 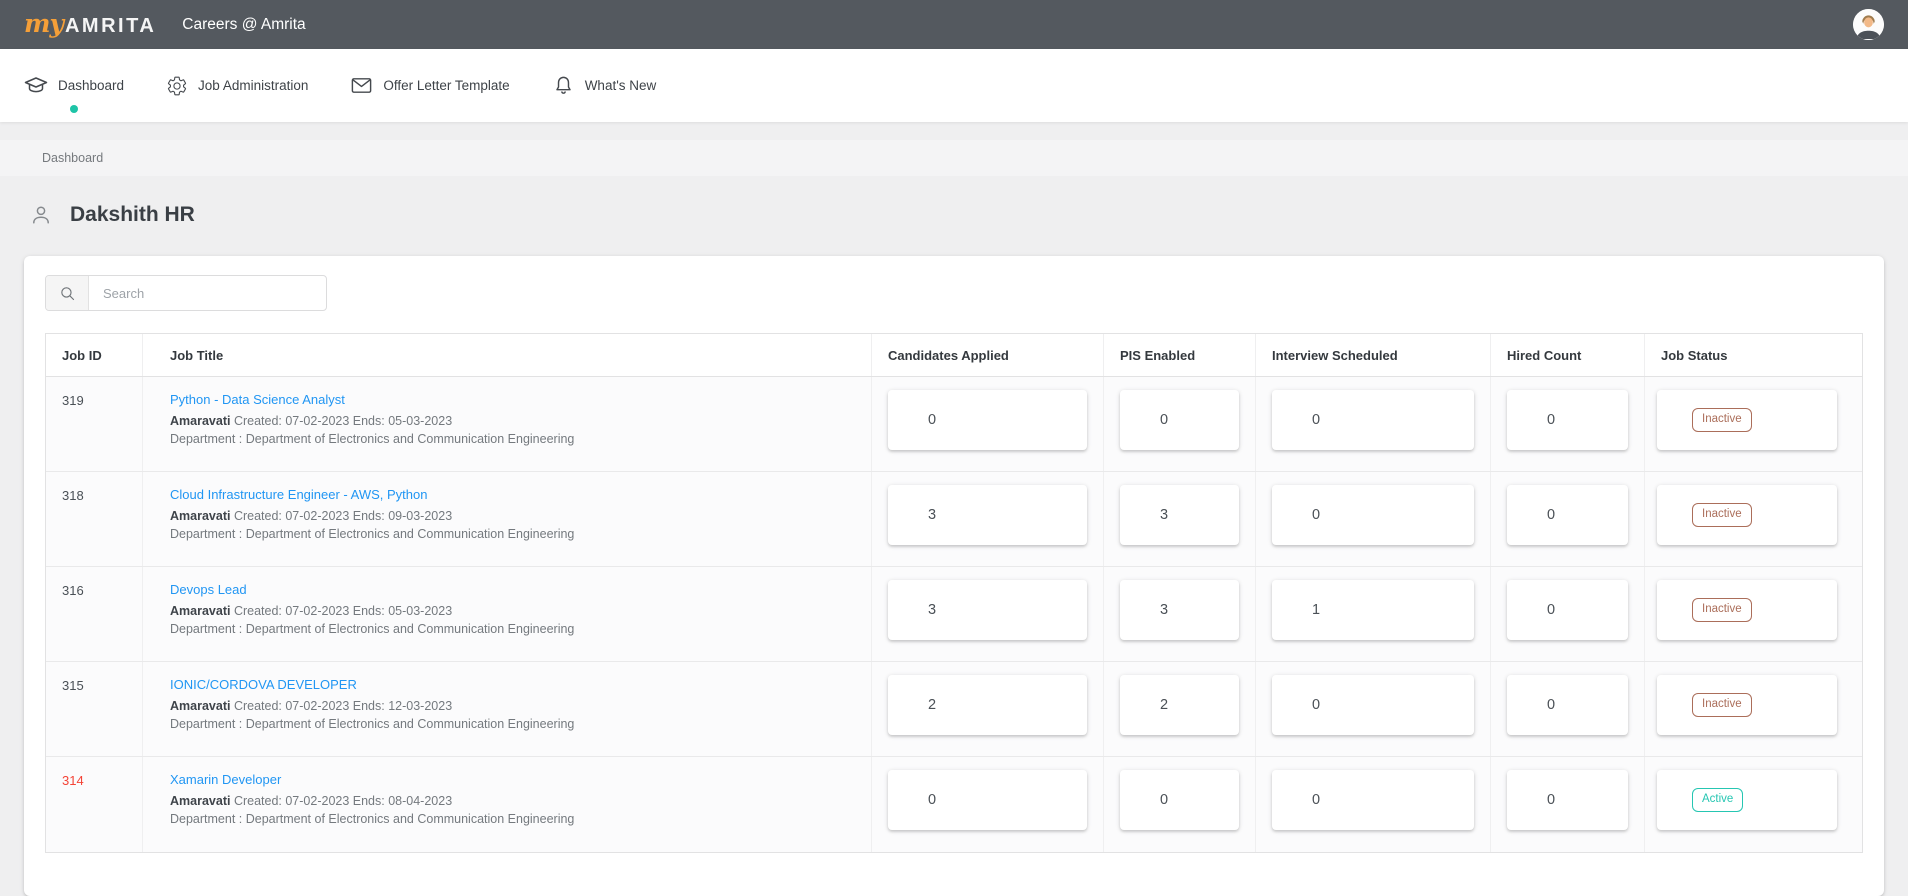 I want to click on breadcrumb-bar: Dashboard, so click(x=954, y=158).